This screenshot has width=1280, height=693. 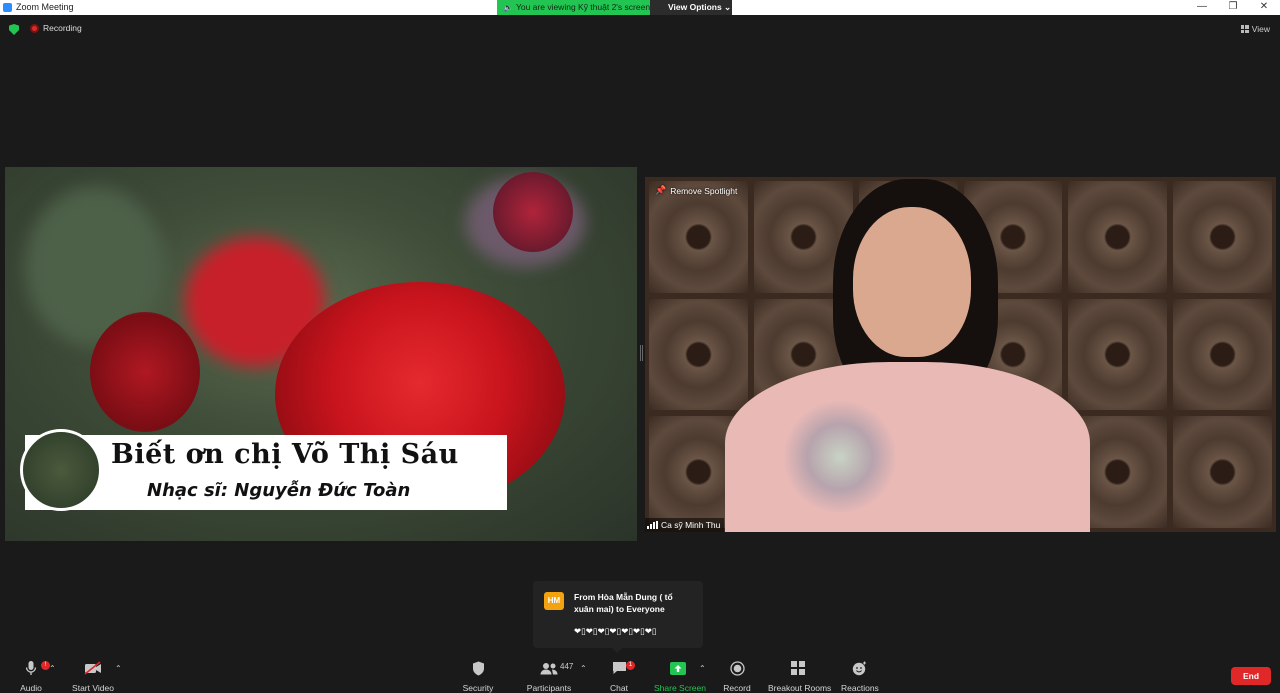 I want to click on window-title: Zoom Meeting, so click(x=45, y=7).